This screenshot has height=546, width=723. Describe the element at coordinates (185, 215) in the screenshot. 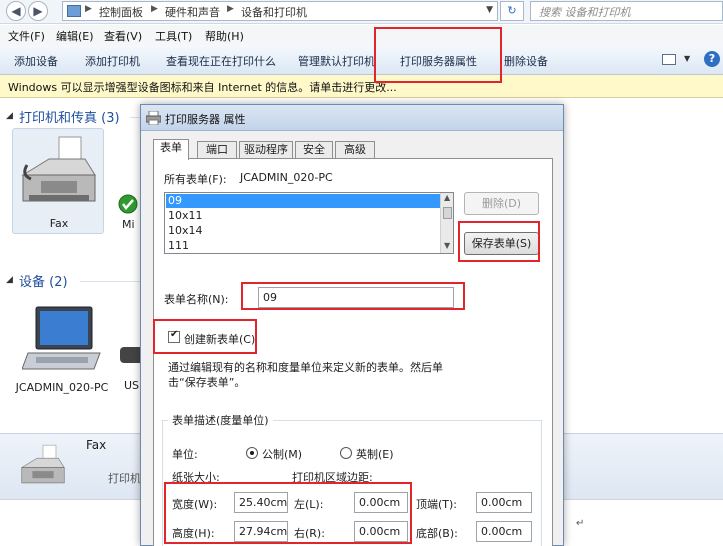

I see `forms-list-item: 10x11` at that location.